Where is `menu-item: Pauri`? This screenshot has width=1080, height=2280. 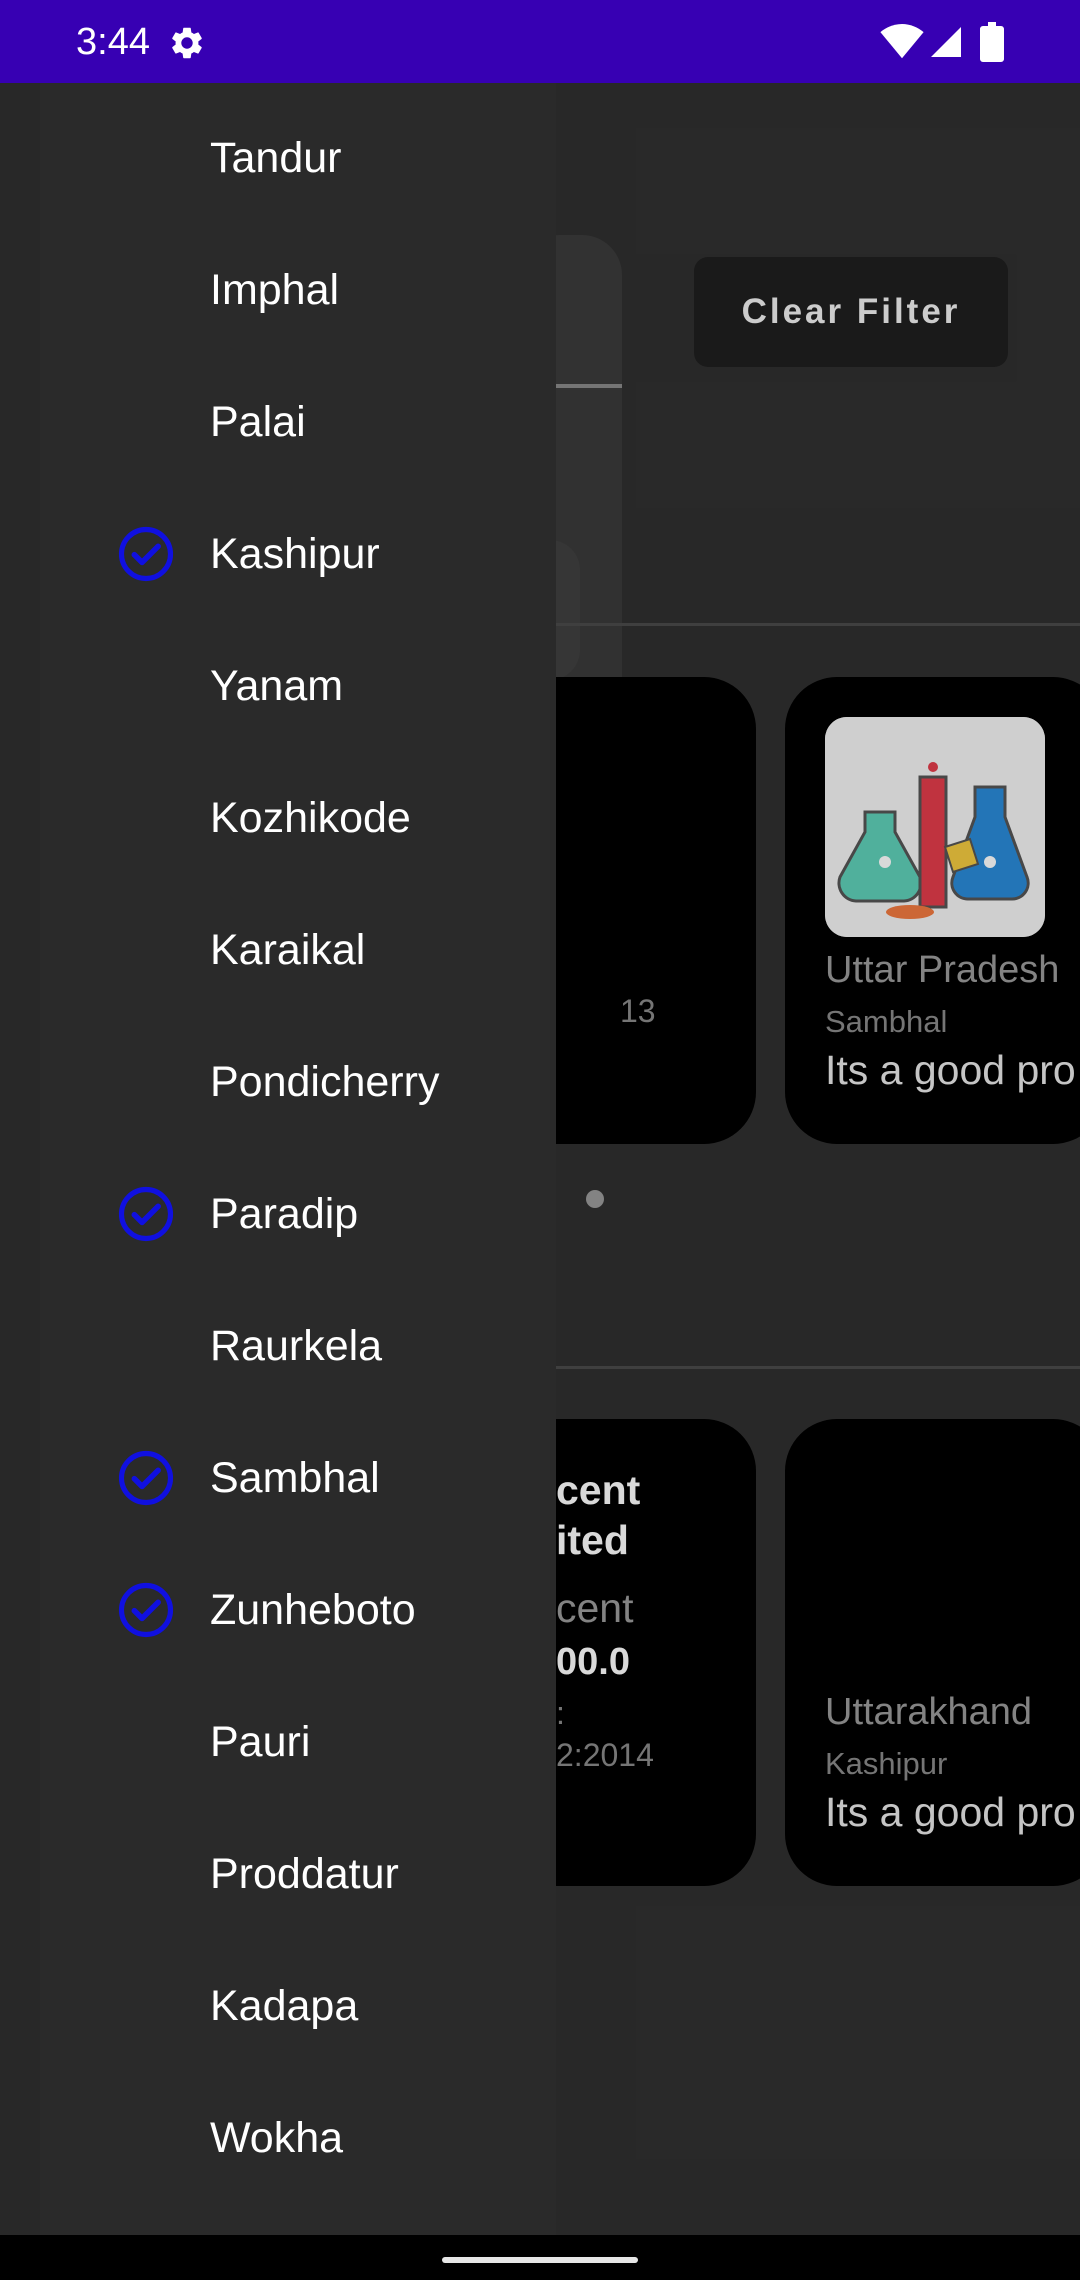
menu-item: Pauri is located at coordinates (298, 1742).